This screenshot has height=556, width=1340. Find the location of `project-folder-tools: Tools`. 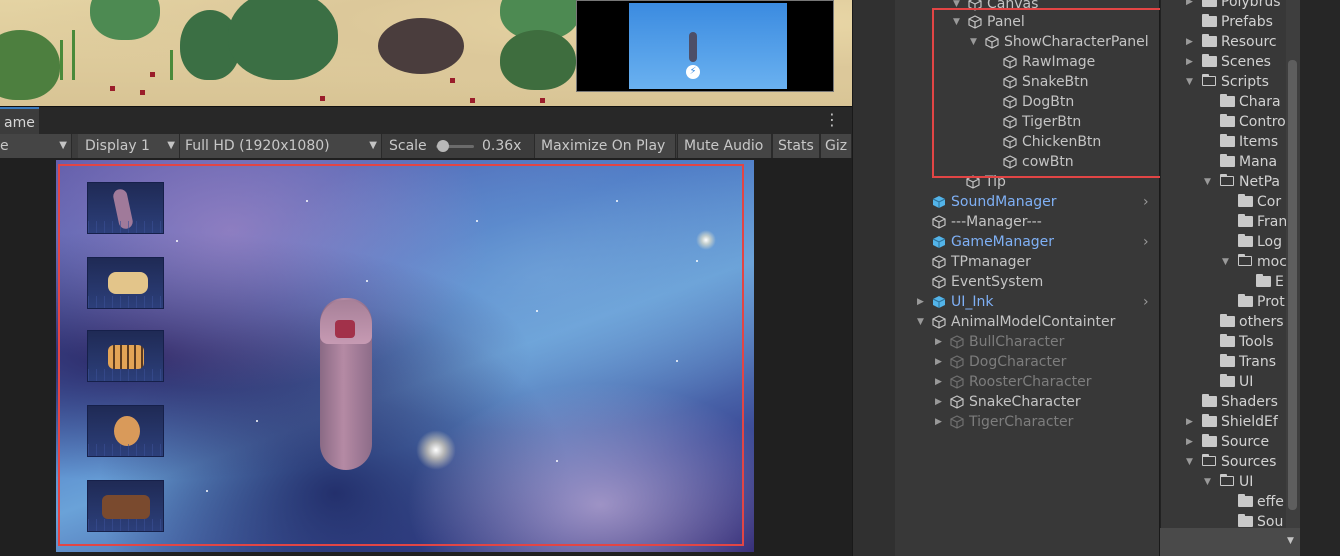

project-folder-tools: Tools is located at coordinates (643, 342).